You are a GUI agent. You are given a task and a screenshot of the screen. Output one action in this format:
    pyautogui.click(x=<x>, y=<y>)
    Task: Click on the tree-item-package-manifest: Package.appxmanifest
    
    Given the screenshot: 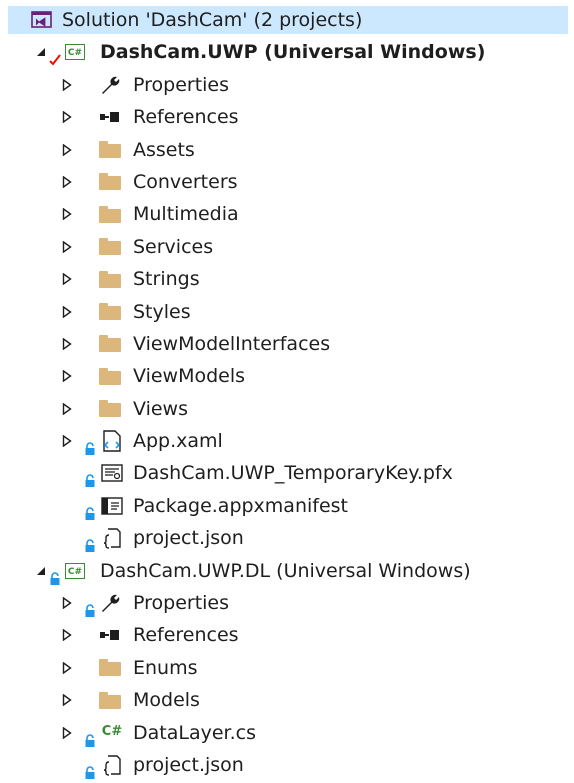 What is the action you would take?
    pyautogui.click(x=287, y=506)
    